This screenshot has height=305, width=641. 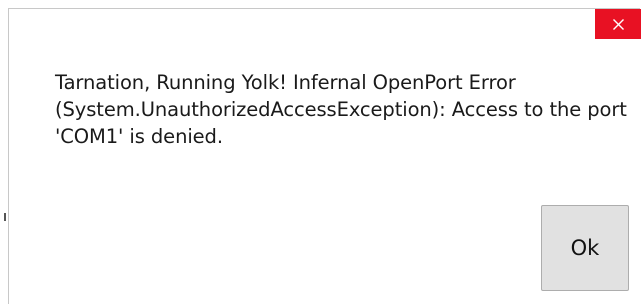 I want to click on window-edge-marker, so click(x=5, y=217).